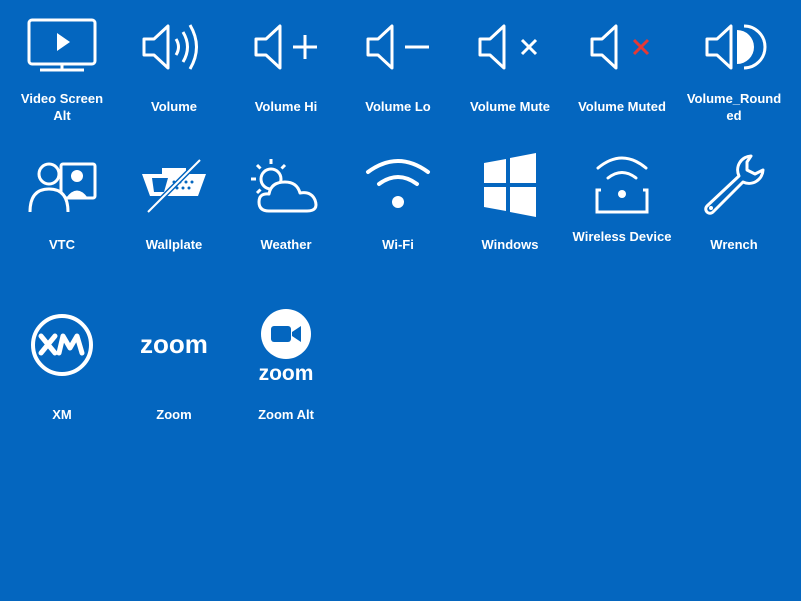 This screenshot has height=601, width=801. I want to click on tile-label: VTC, so click(62, 244).